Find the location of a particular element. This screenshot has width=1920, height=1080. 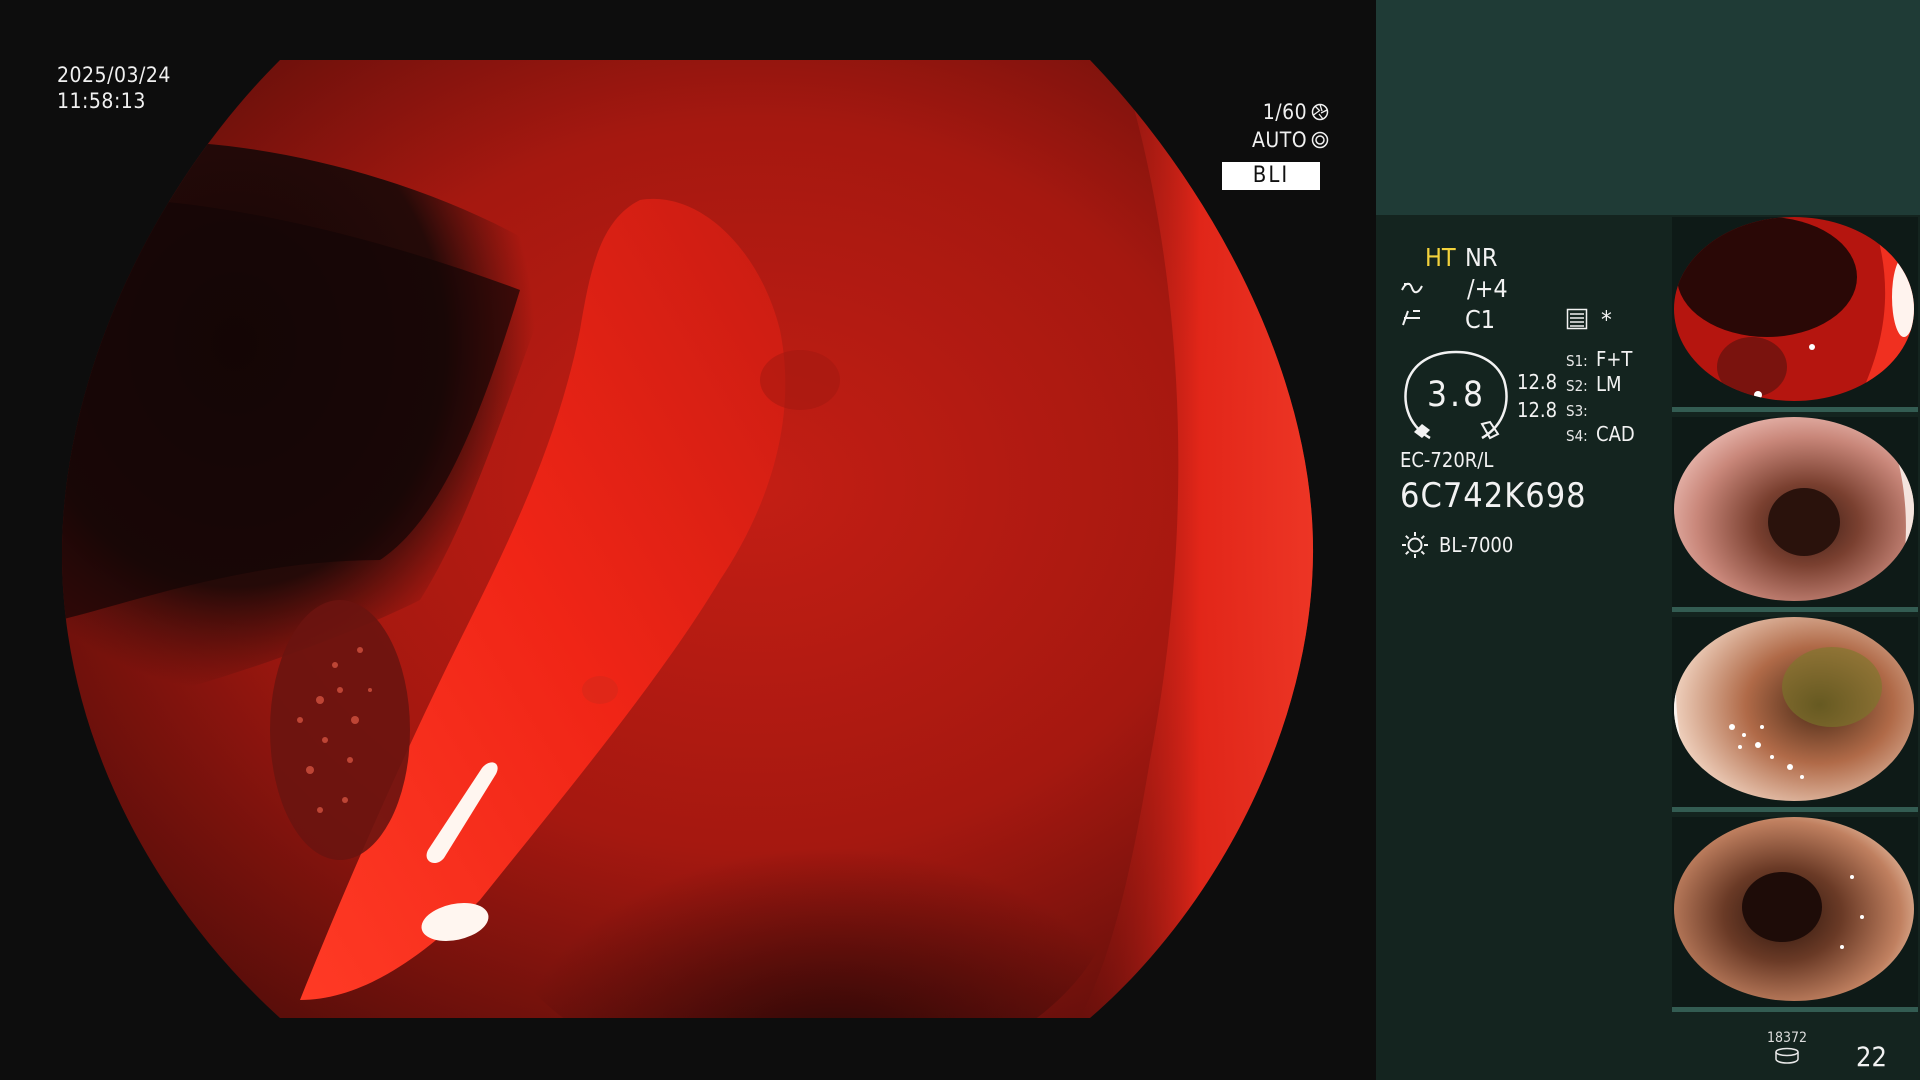

magnification-value-1: 12.8 is located at coordinates (1537, 382).